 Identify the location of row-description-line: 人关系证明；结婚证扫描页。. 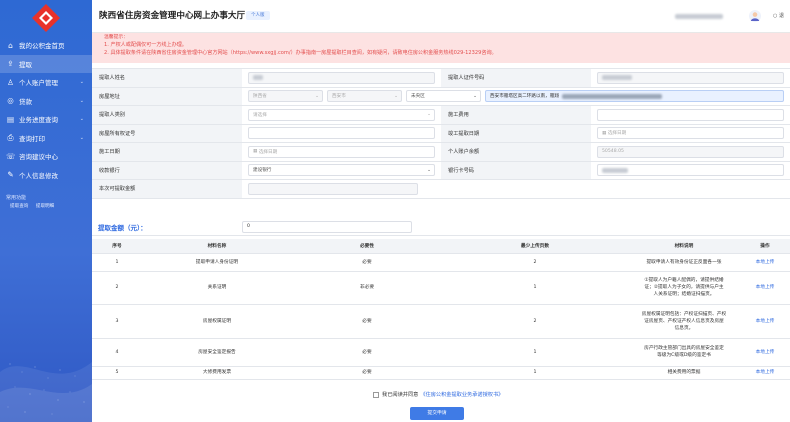
(684, 294).